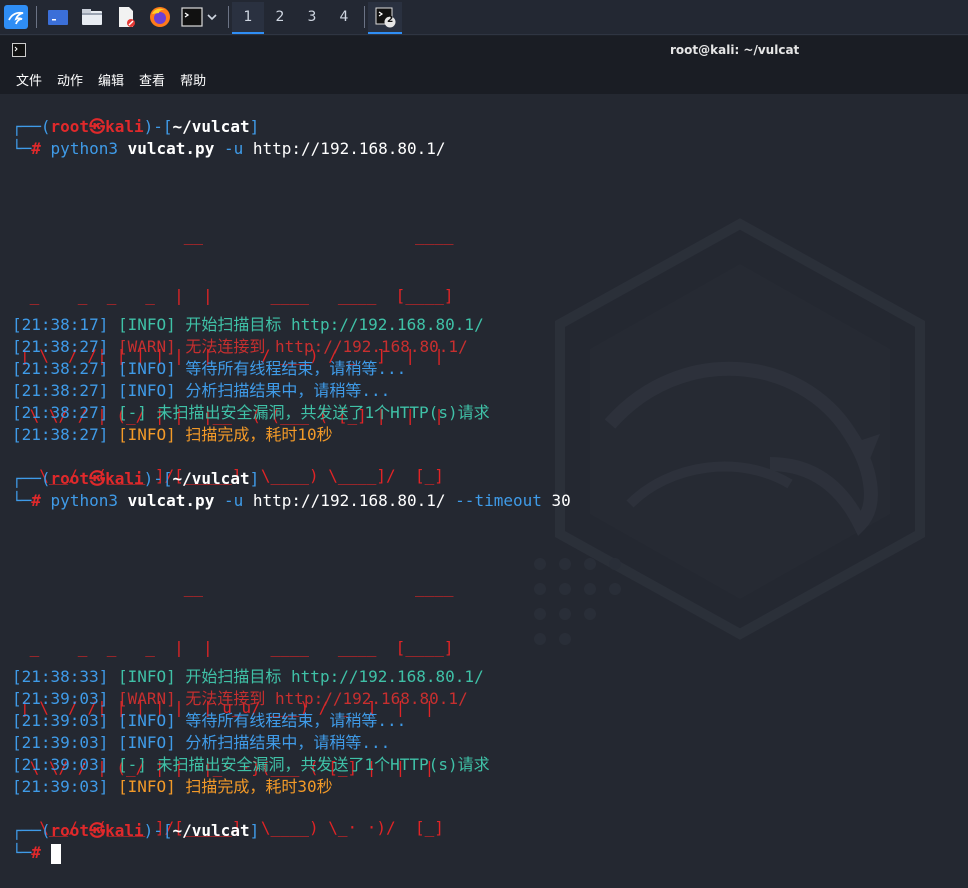  Describe the element at coordinates (124, 126) in the screenshot. I see `prompt-host: kali` at that location.